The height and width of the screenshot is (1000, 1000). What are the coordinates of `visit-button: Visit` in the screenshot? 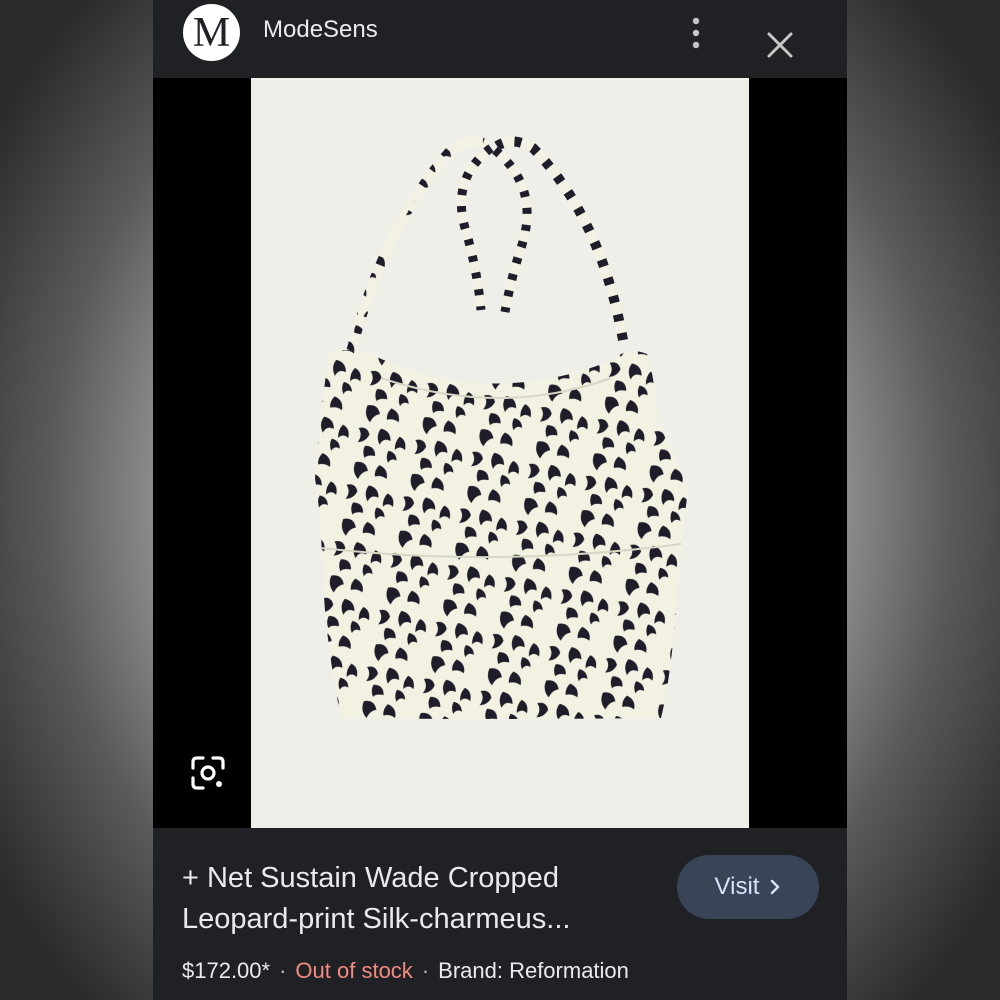 It's located at (748, 887).